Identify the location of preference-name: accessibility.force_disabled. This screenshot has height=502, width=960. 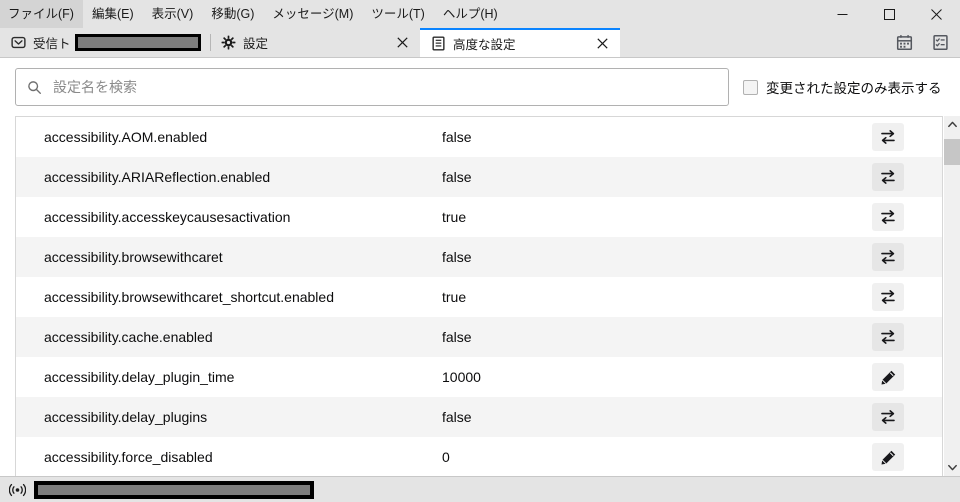
(128, 457).